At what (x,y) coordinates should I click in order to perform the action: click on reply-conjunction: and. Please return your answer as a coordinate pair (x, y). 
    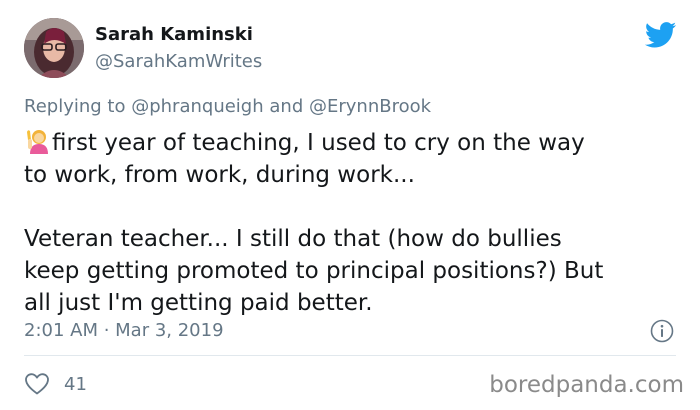
    Looking at the image, I should click on (286, 106).